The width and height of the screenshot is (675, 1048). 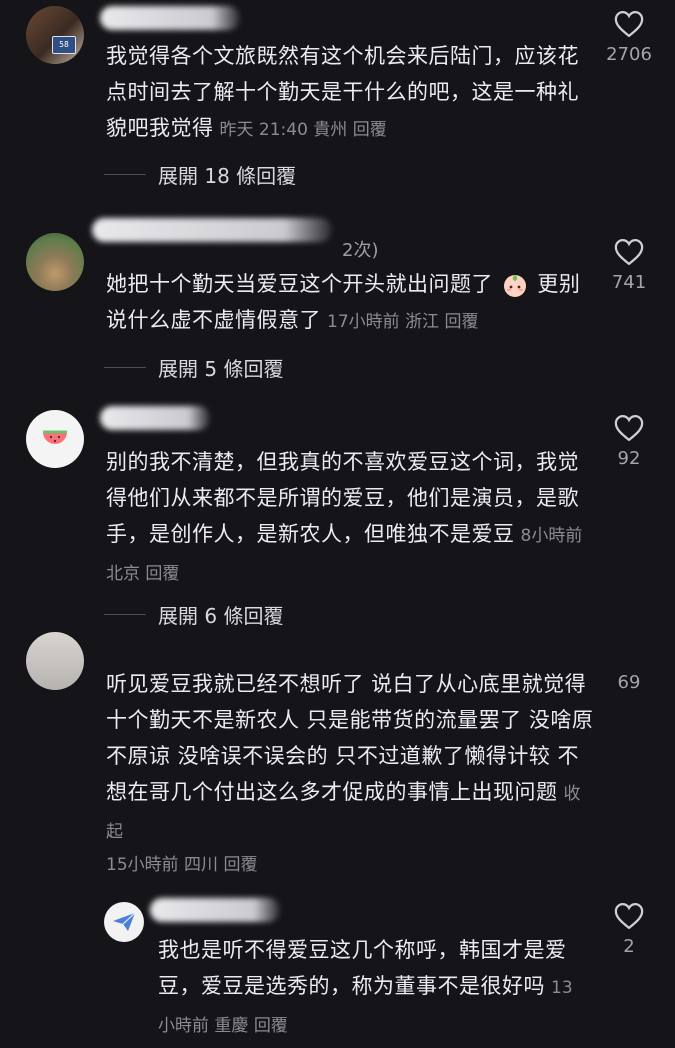 I want to click on comment-location: 北京, so click(x=123, y=574).